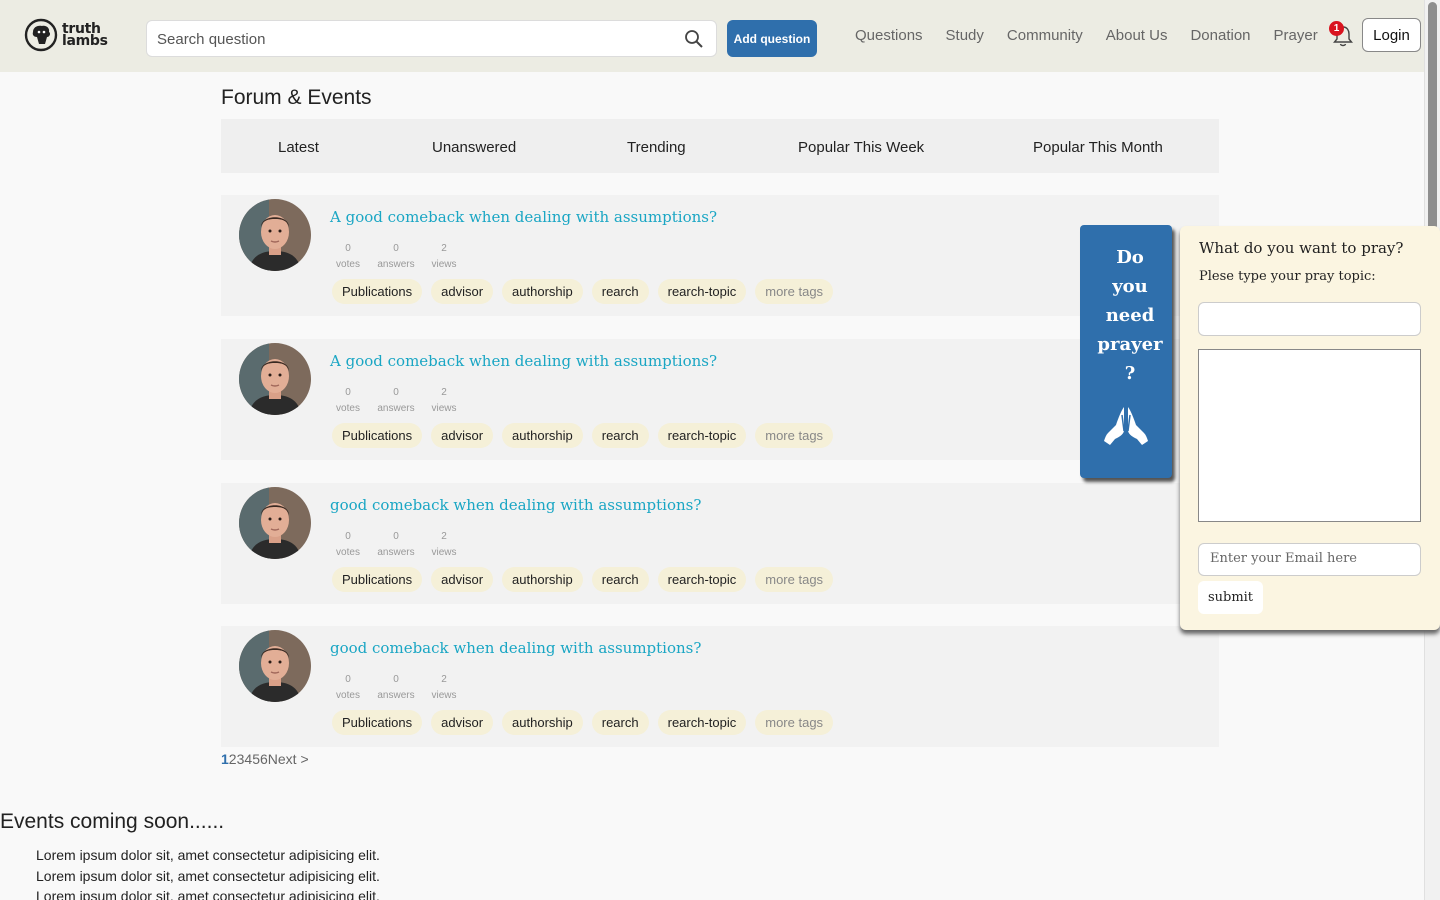 The image size is (1440, 900). I want to click on tab-unanswered: Unanswered, so click(474, 147).